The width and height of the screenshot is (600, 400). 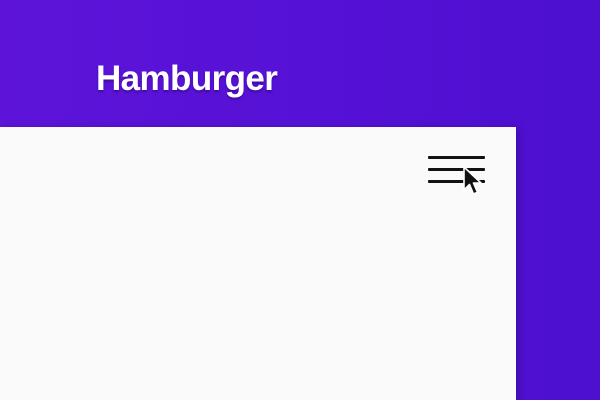 I want to click on page-title: Hamburger, so click(x=187, y=78).